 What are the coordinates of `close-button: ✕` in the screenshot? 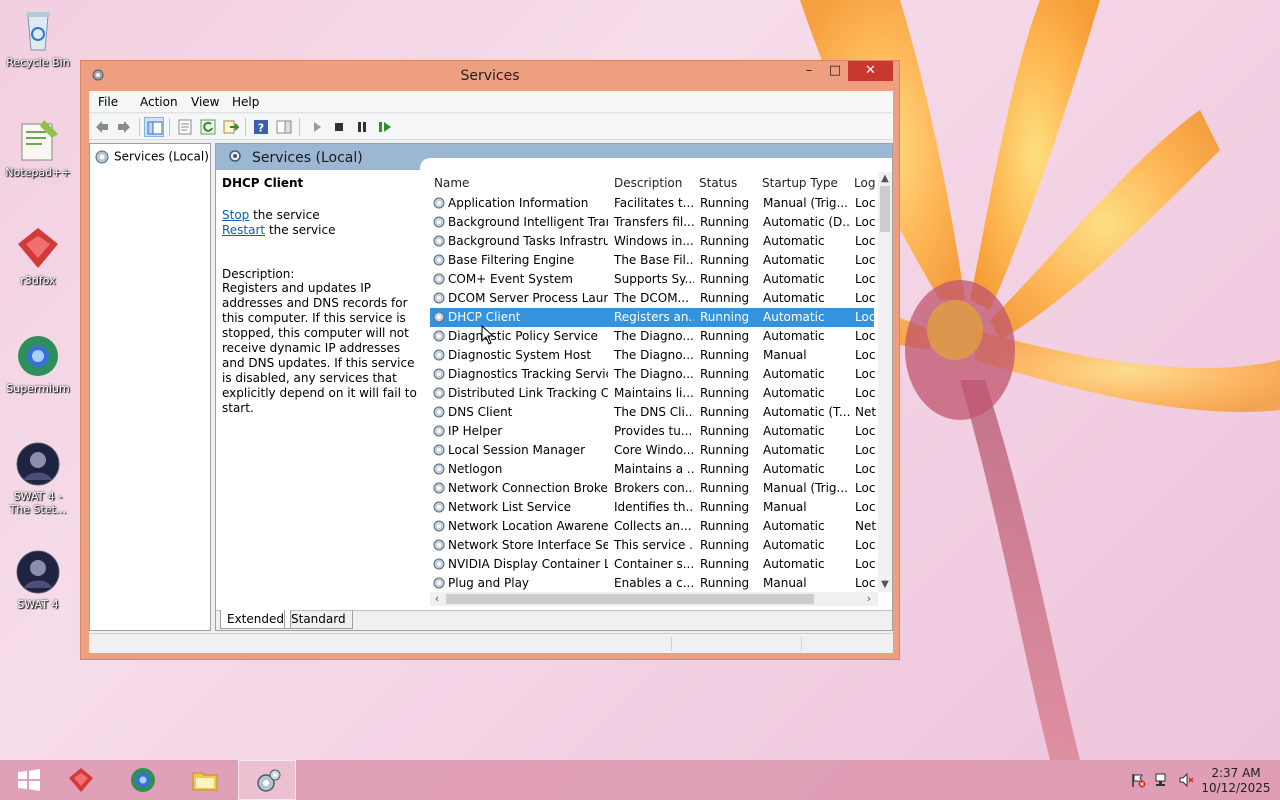 It's located at (870, 71).